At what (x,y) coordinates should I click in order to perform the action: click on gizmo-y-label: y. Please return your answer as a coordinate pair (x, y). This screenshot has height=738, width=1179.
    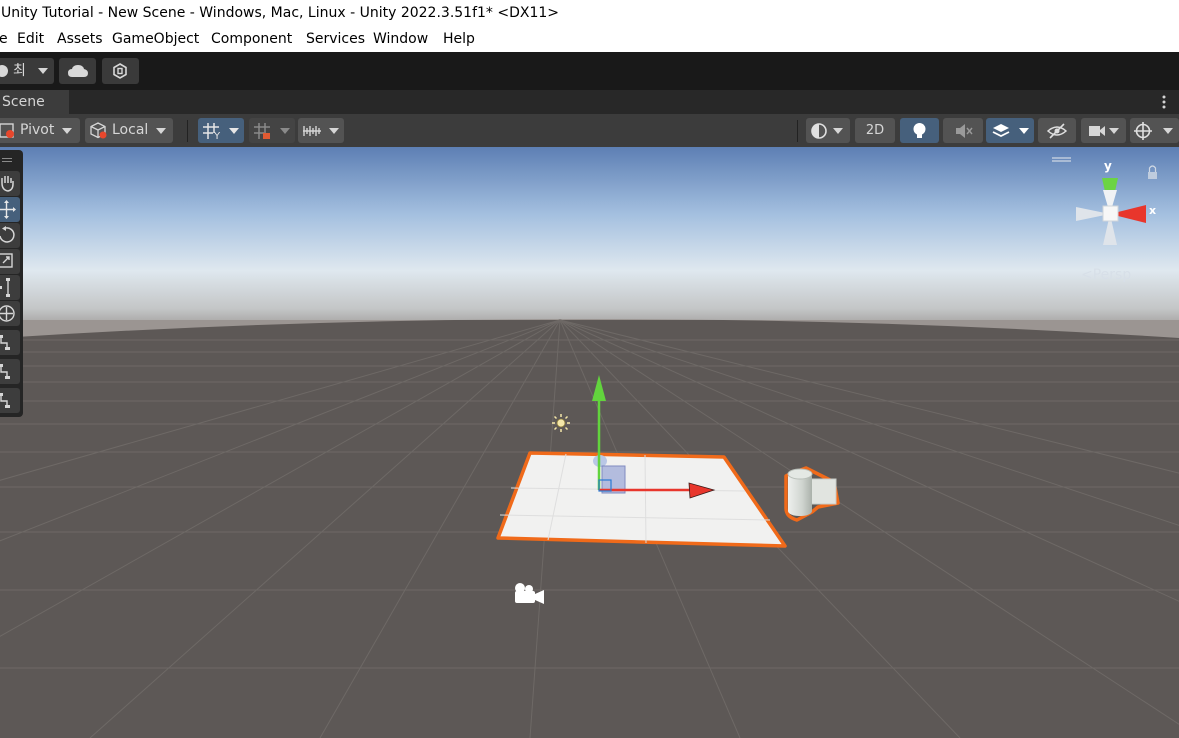
    Looking at the image, I should click on (1108, 166).